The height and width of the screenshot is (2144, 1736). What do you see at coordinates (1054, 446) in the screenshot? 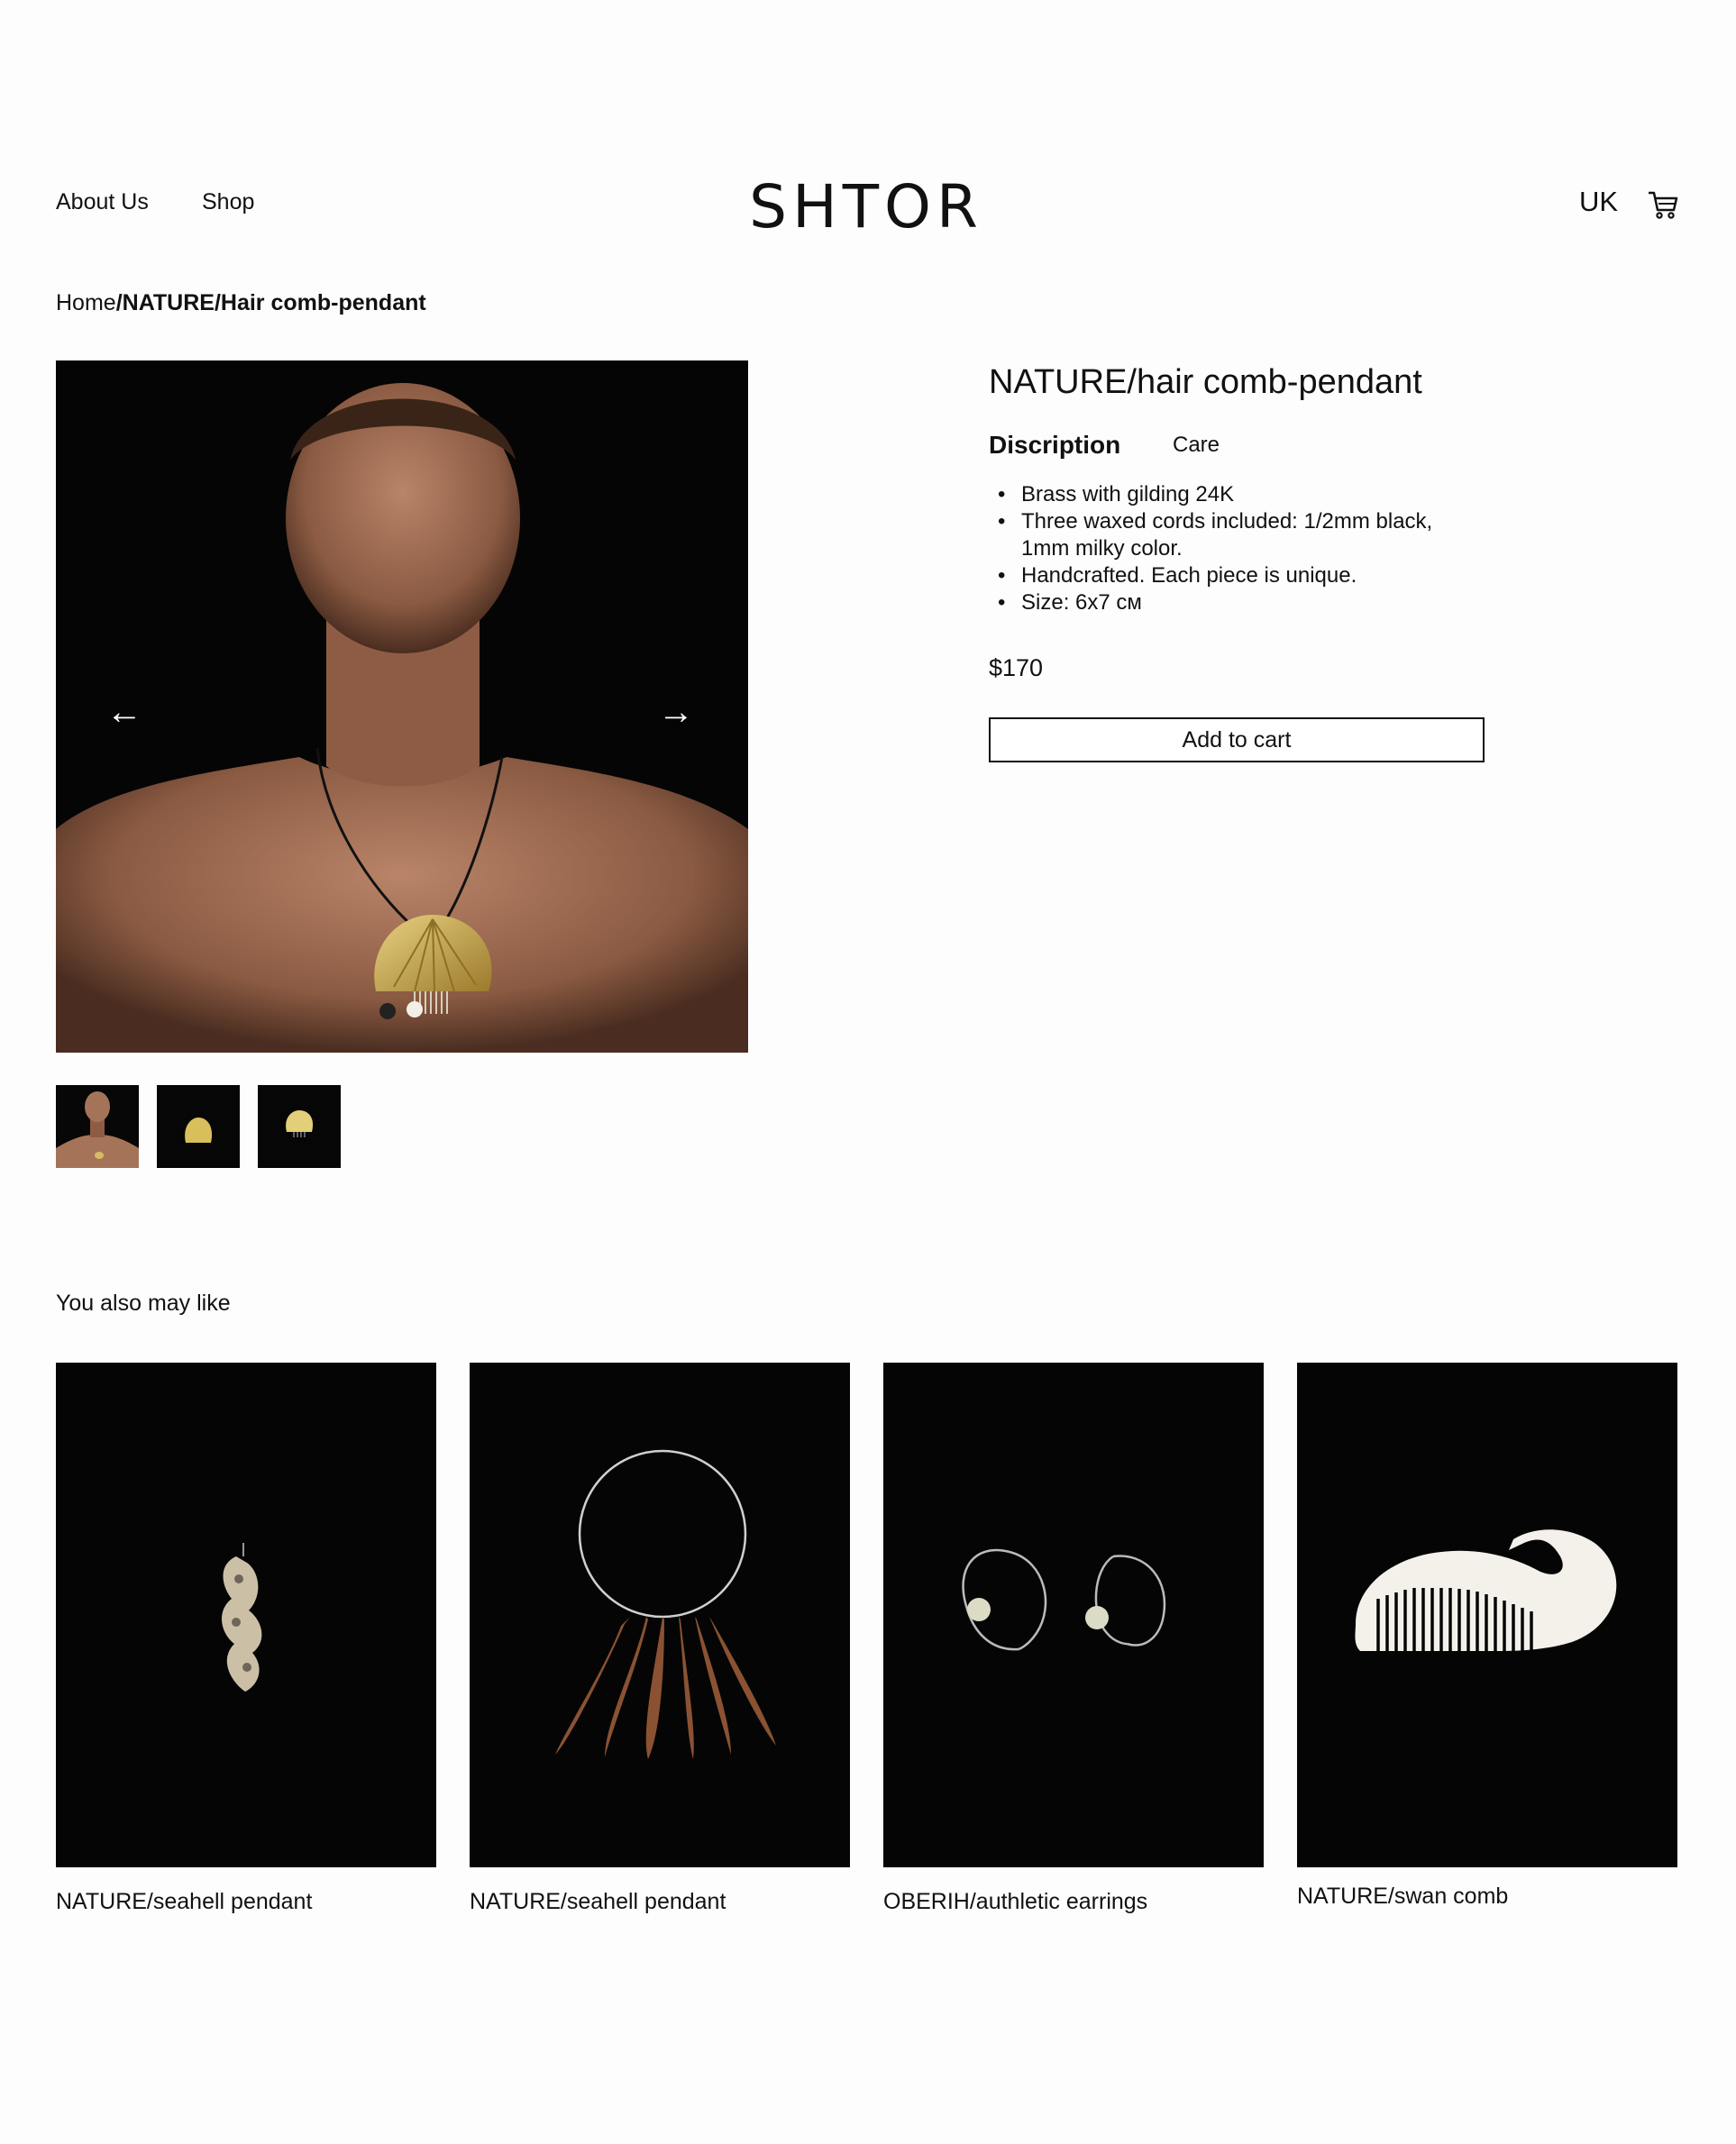
I see `tab-description: Discription` at bounding box center [1054, 446].